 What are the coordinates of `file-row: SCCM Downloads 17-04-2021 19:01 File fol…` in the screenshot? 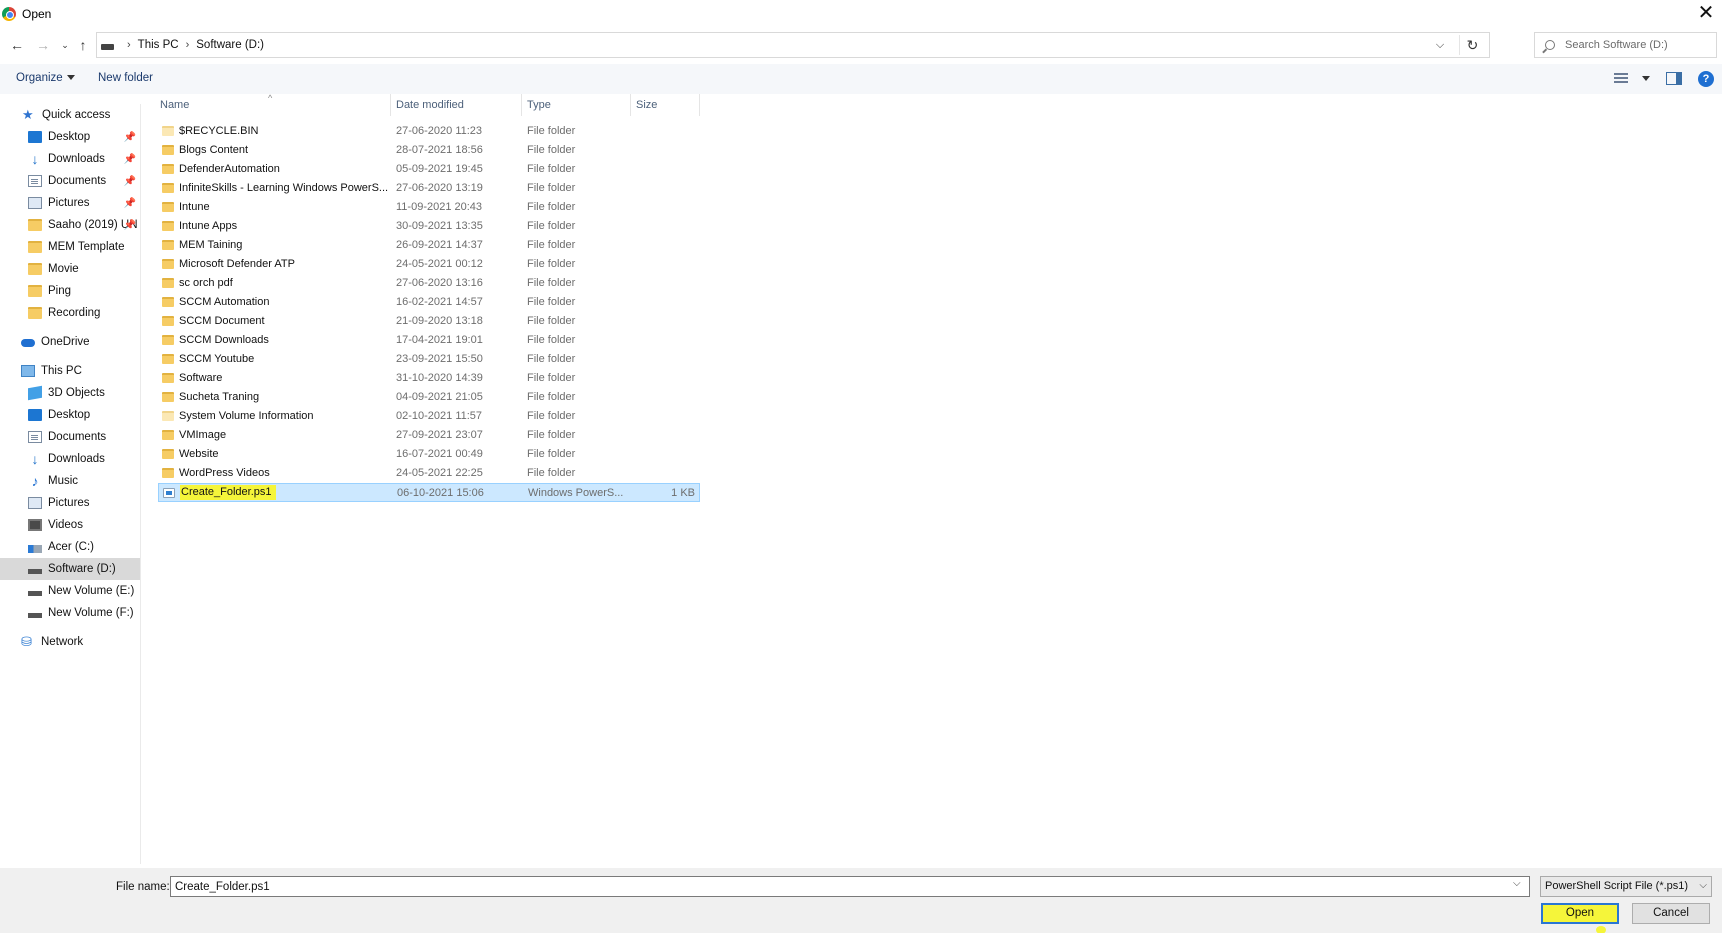 It's located at (429, 340).